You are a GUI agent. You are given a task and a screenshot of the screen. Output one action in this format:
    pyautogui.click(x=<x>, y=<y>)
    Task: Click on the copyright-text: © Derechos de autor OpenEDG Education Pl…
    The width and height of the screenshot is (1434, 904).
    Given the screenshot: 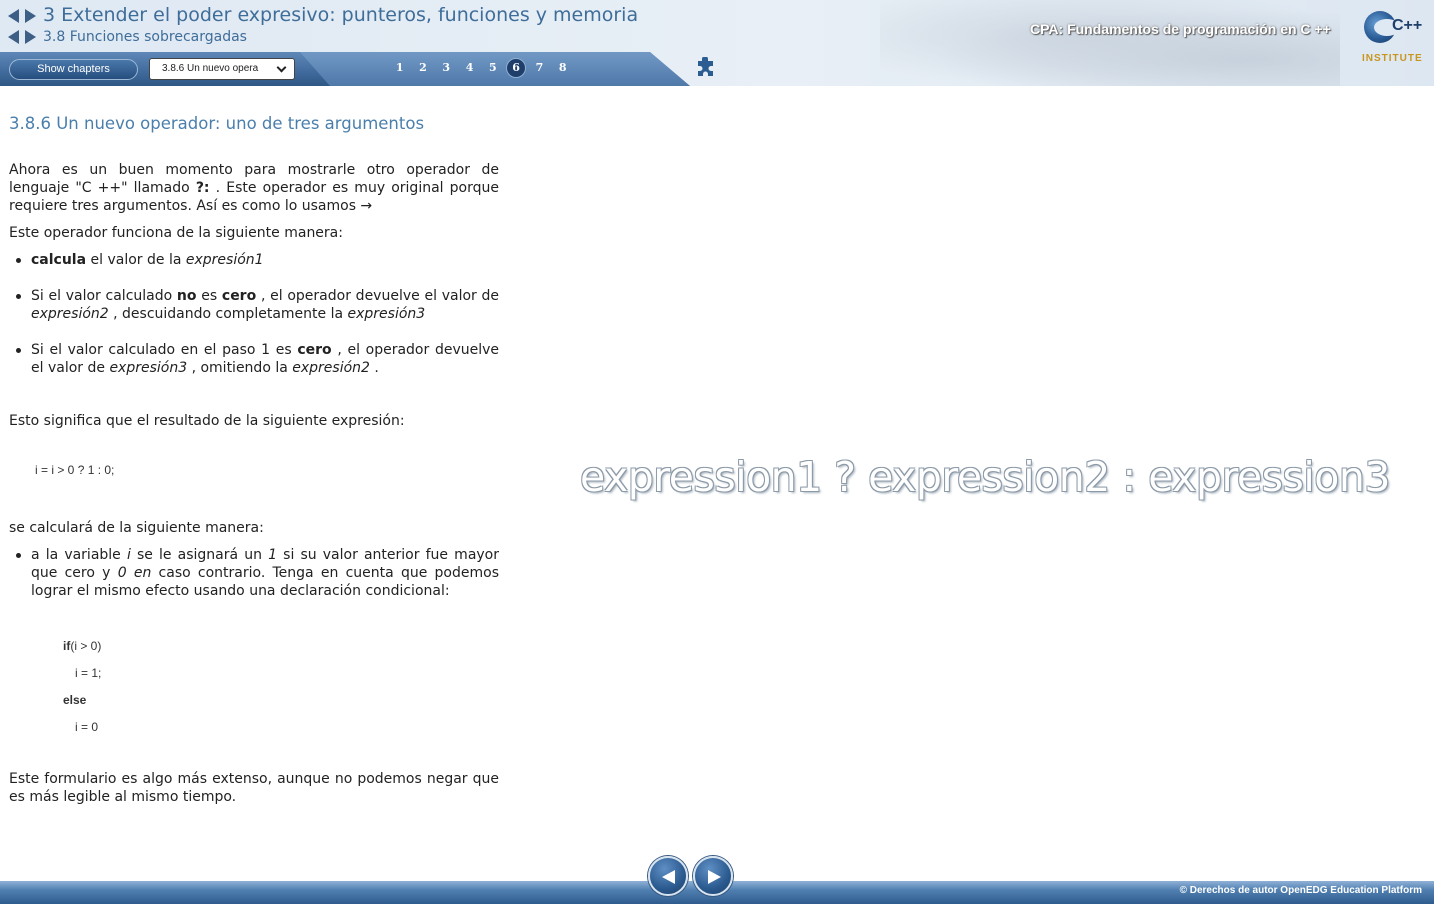 What is the action you would take?
    pyautogui.click(x=1300, y=890)
    